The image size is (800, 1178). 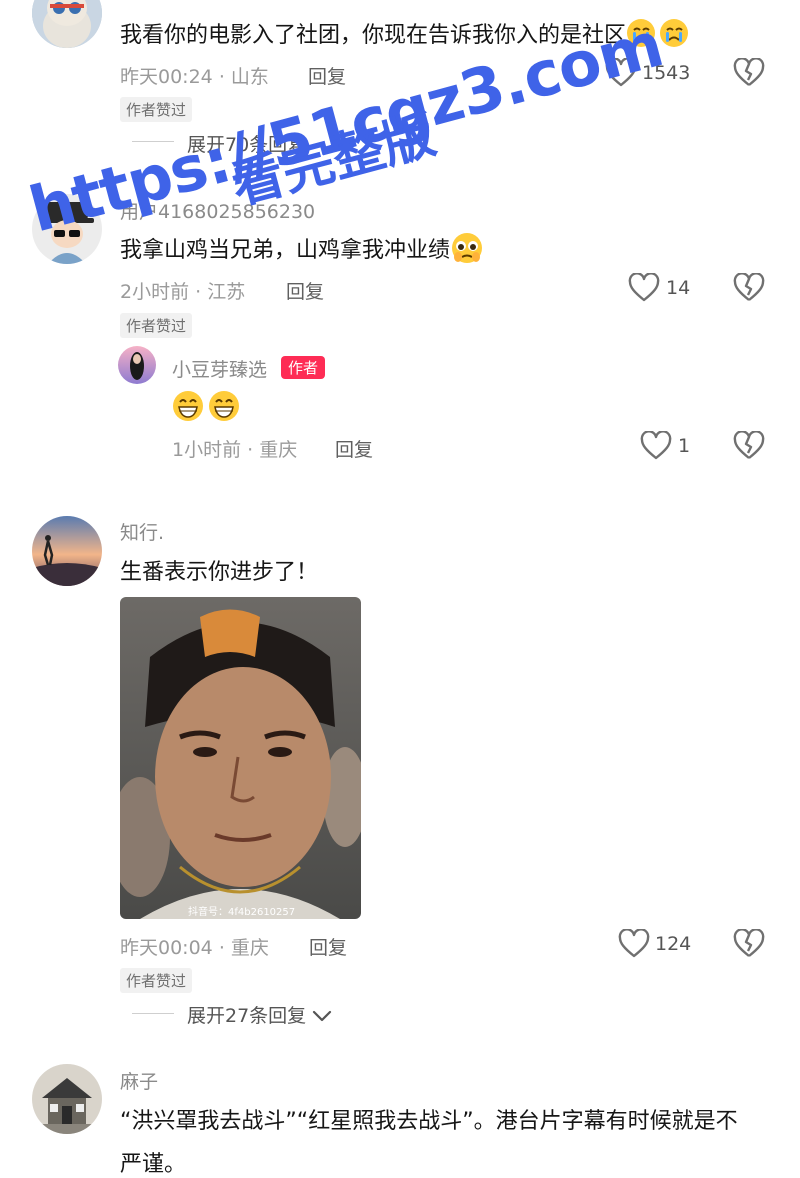 What do you see at coordinates (194, 77) in the screenshot?
I see `comment-meta: 昨天00:24 · 山东` at bounding box center [194, 77].